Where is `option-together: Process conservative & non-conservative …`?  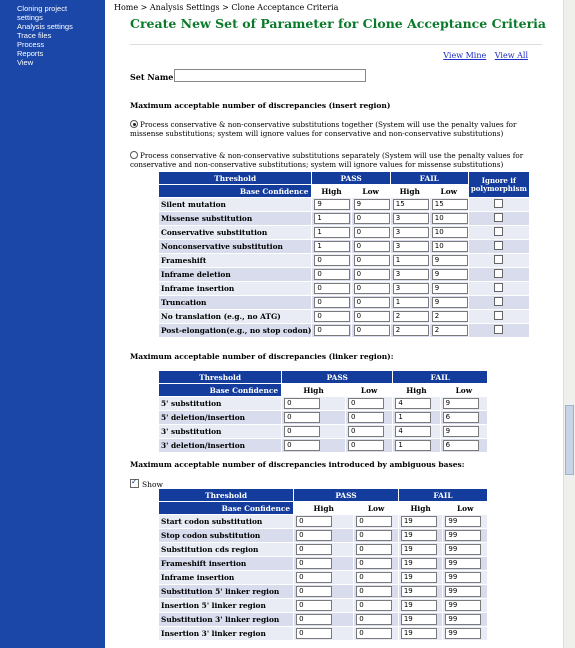 option-together: Process conservative & non-conservative … is located at coordinates (330, 129).